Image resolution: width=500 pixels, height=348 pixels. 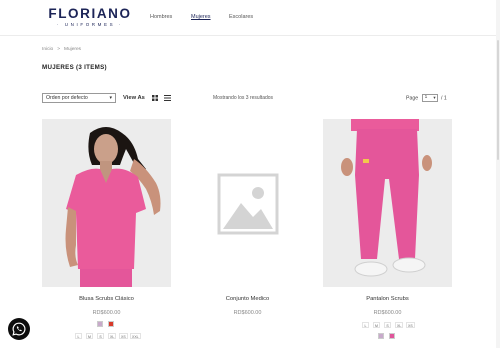 I want to click on product-name: Blusa Scrubs Clásico, so click(x=106, y=299).